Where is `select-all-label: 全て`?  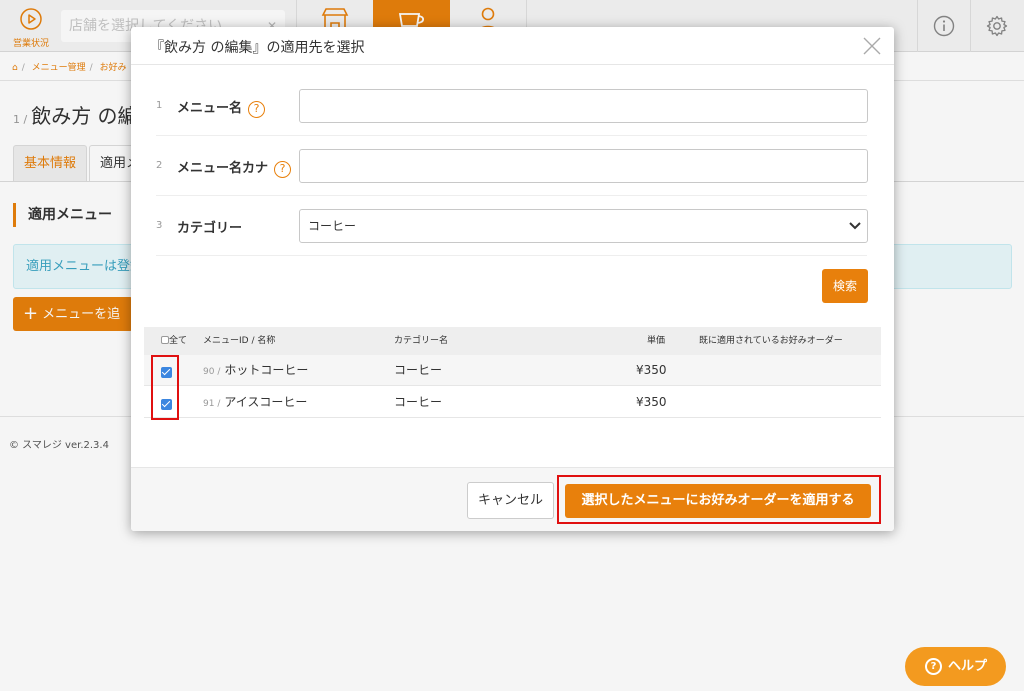 select-all-label: 全て is located at coordinates (178, 341).